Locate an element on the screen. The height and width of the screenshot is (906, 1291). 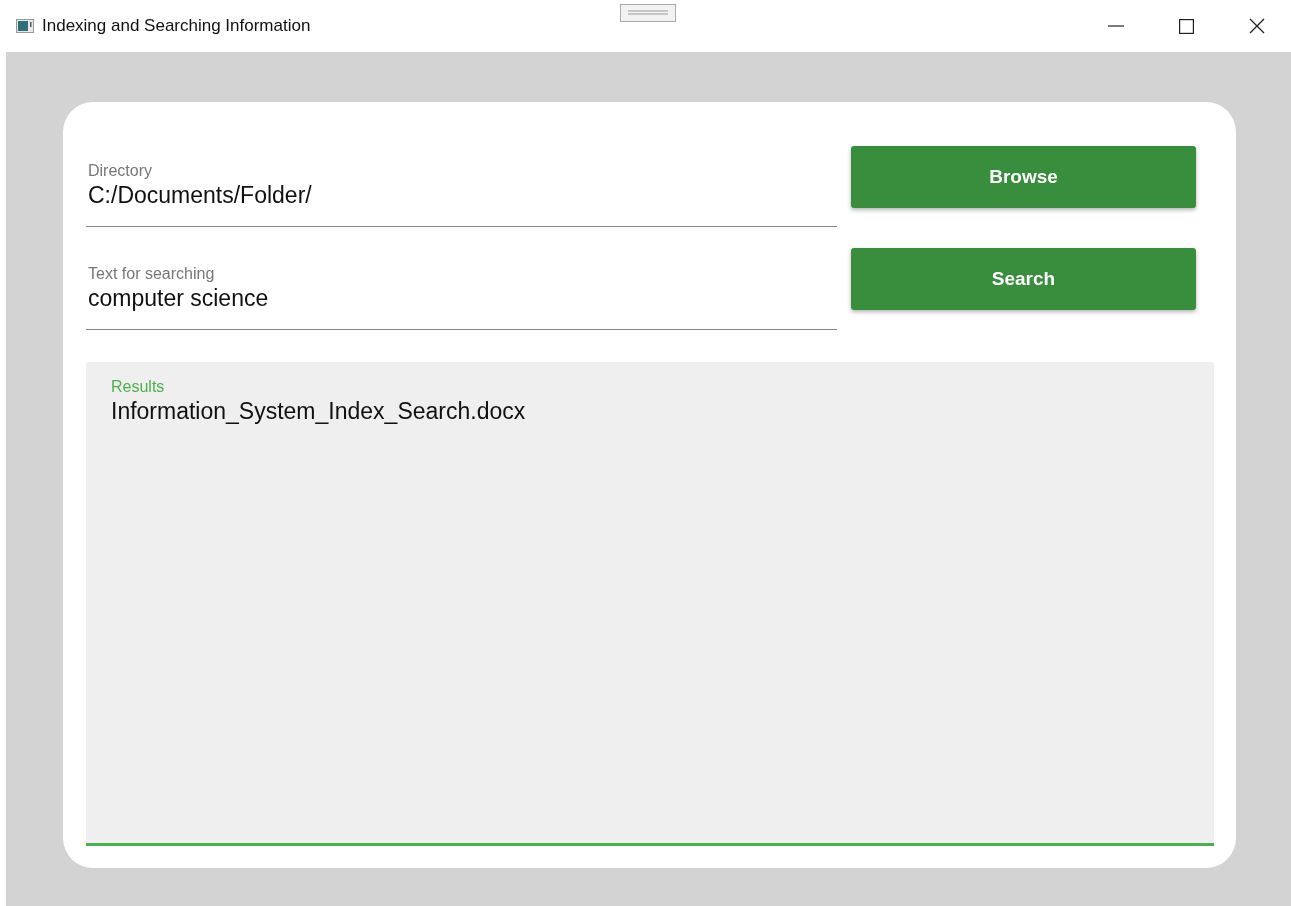
text-field: Directory C:/Documents/Folder/ is located at coordinates (461, 185).